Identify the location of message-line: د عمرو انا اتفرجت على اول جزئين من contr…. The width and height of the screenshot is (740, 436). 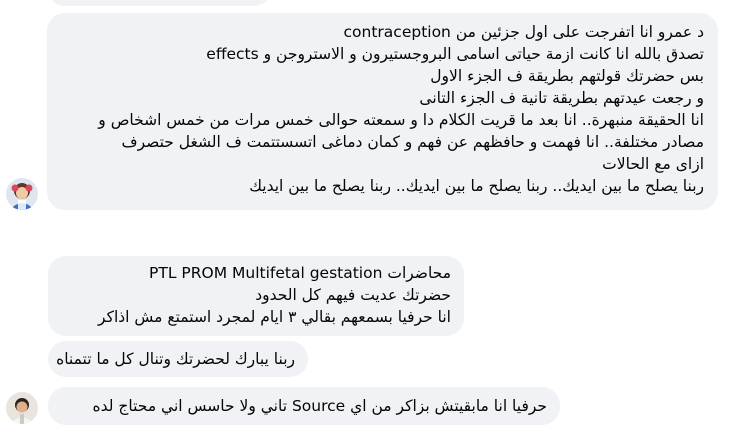
(523, 32).